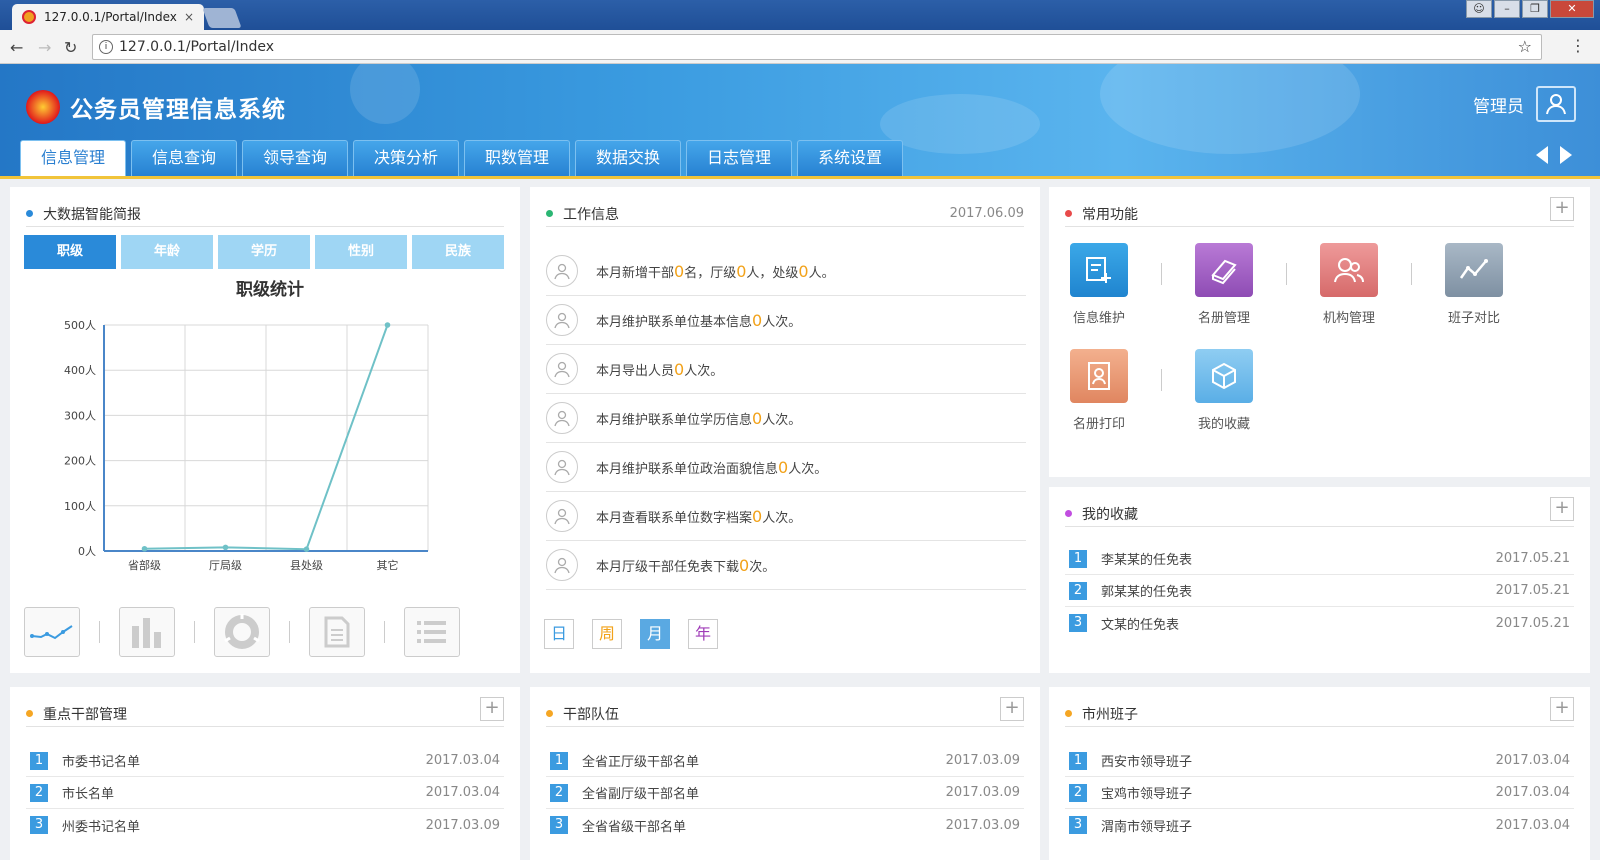  Describe the element at coordinates (44, 47) in the screenshot. I see `forward-icon: →` at that location.